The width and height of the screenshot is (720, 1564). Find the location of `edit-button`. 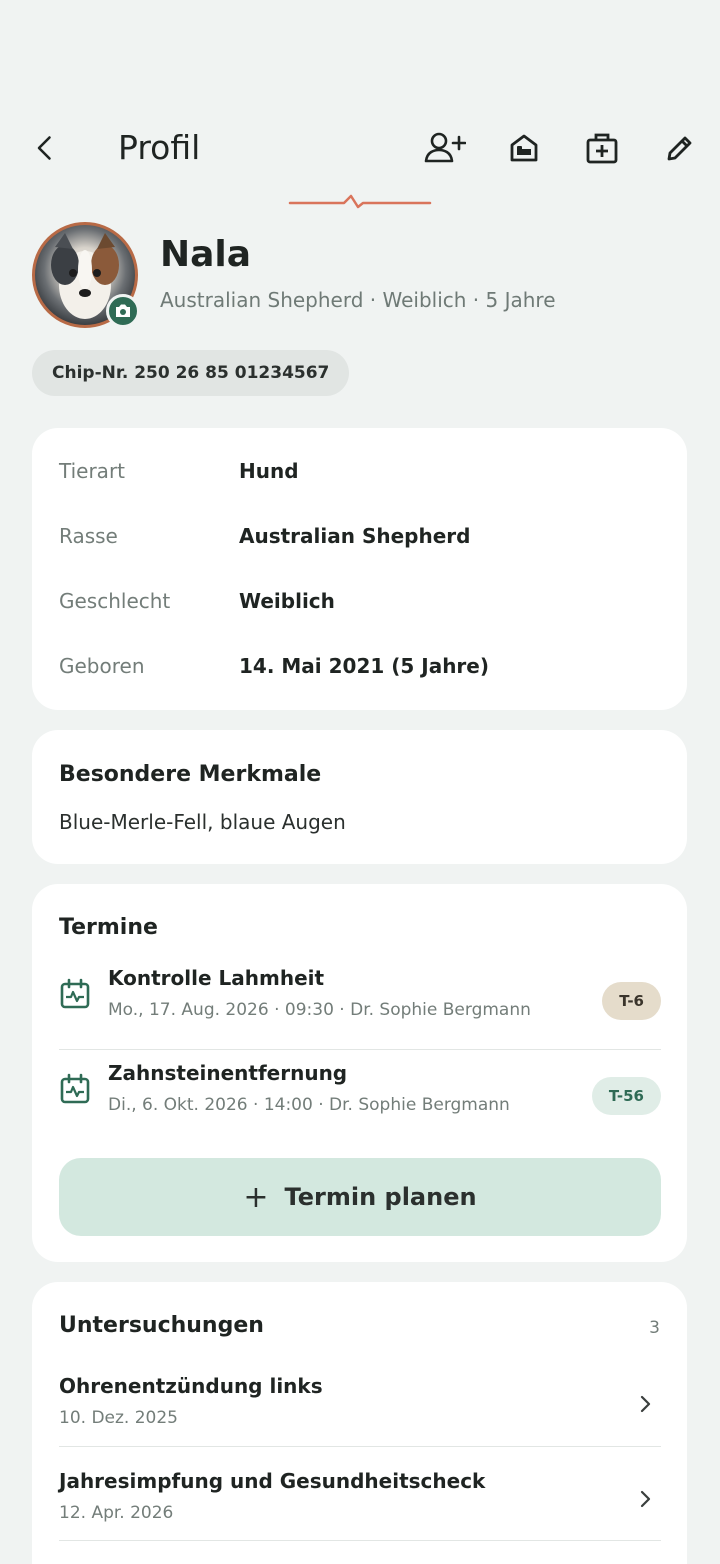

edit-button is located at coordinates (680, 148).